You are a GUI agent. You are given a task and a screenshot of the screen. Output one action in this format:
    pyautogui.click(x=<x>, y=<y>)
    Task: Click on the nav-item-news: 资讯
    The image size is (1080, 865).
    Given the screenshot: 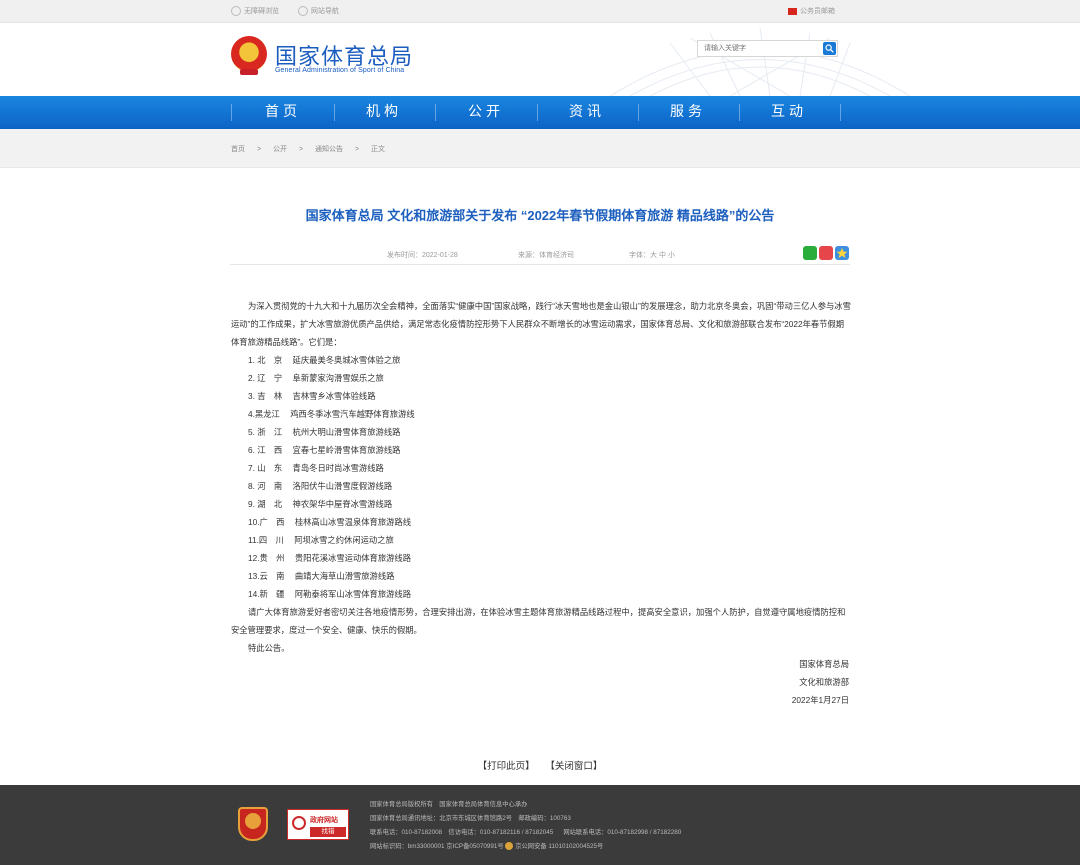 What is the action you would take?
    pyautogui.click(x=587, y=112)
    